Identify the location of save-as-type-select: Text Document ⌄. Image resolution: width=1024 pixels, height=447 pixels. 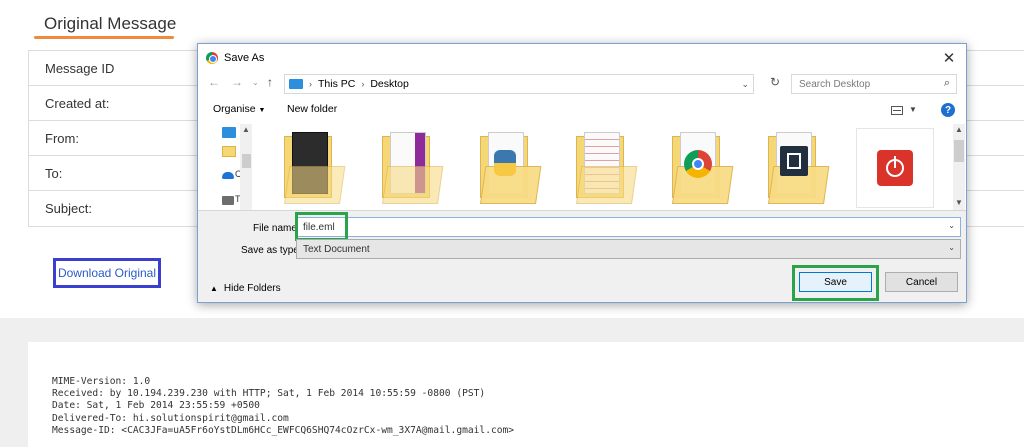
(628, 249).